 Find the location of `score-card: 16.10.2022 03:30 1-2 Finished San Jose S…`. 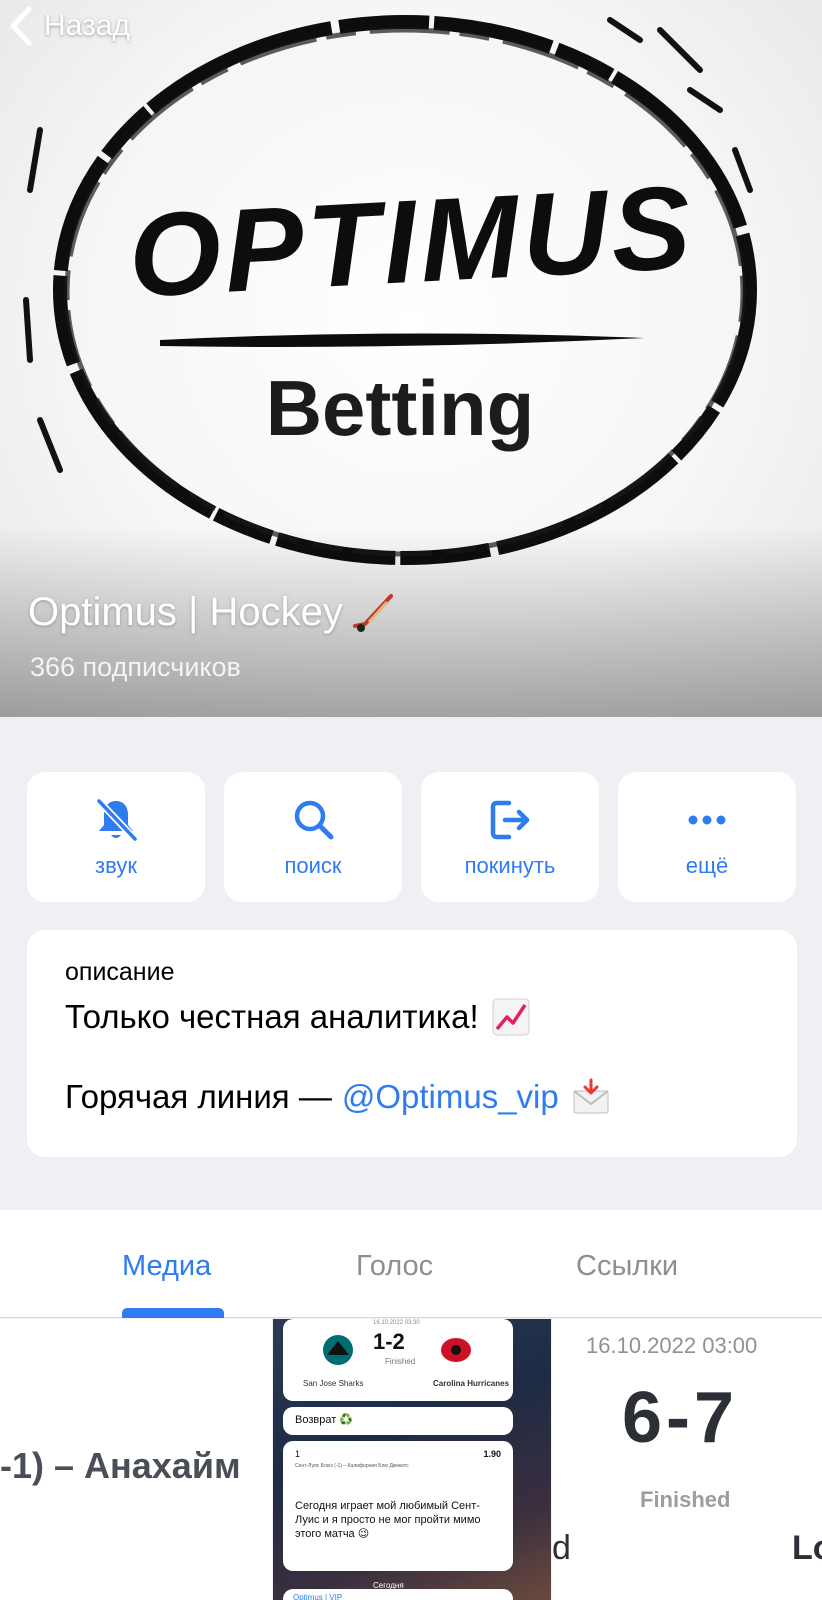

score-card: 16.10.2022 03:30 1-2 Finished San Jose S… is located at coordinates (398, 1360).